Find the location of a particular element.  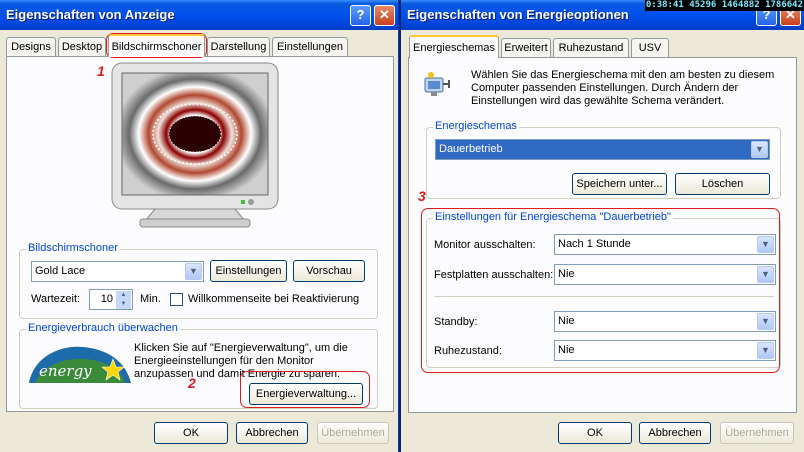

tab-bildschirmschoner: Bildschirmschoner is located at coordinates (156, 45).